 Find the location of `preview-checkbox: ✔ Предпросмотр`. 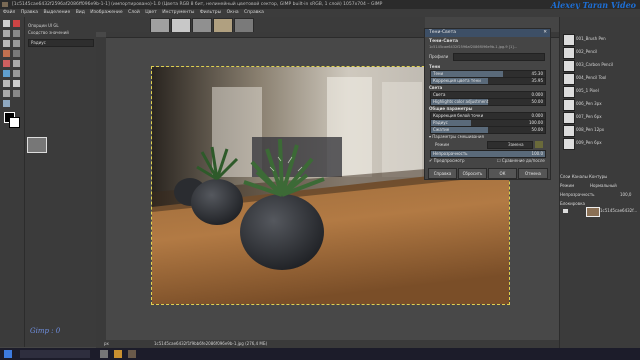

preview-checkbox: ✔ Предпросмотр is located at coordinates (447, 160).